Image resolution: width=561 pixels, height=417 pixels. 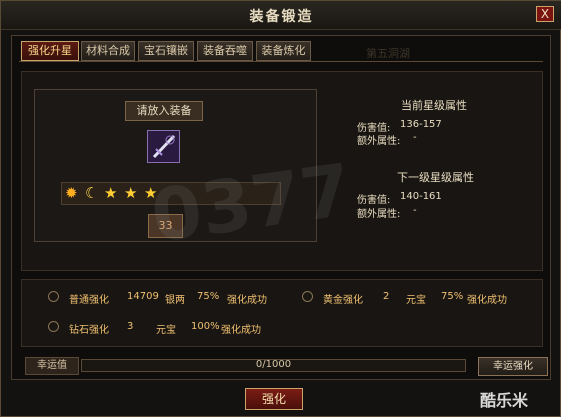 I want to click on watermark-brand: 酷乐米, so click(x=504, y=400).